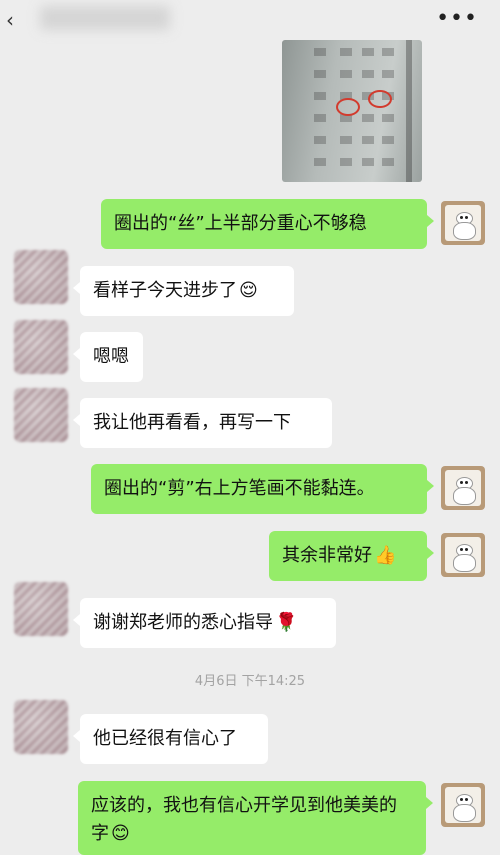  Describe the element at coordinates (165, 738) in the screenshot. I see `message-text: 他已经很有信心了` at that location.